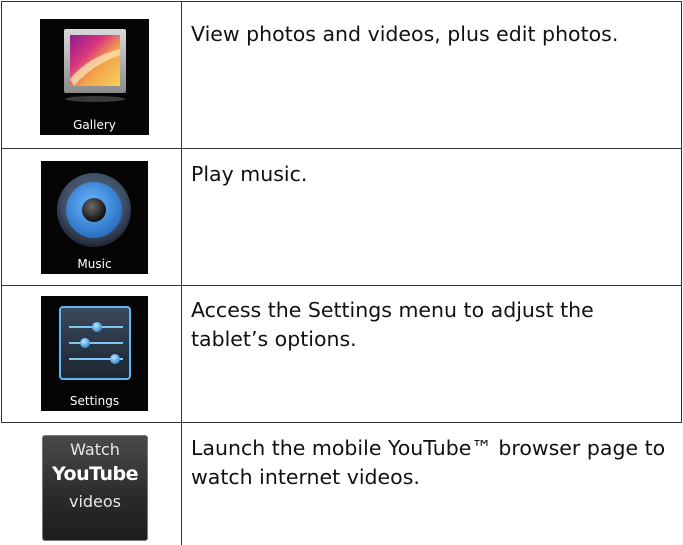  Describe the element at coordinates (95, 449) in the screenshot. I see `youtube-label-watch: Watch` at that location.